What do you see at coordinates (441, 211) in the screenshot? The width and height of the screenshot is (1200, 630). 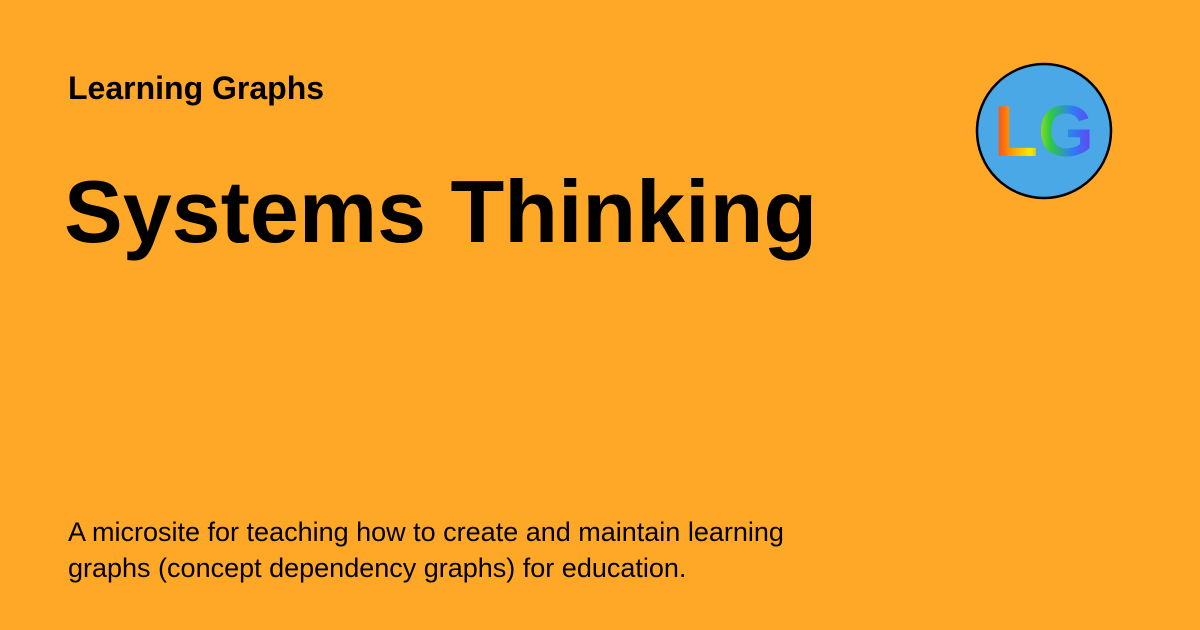 I see `page-title: Systems Thinking` at bounding box center [441, 211].